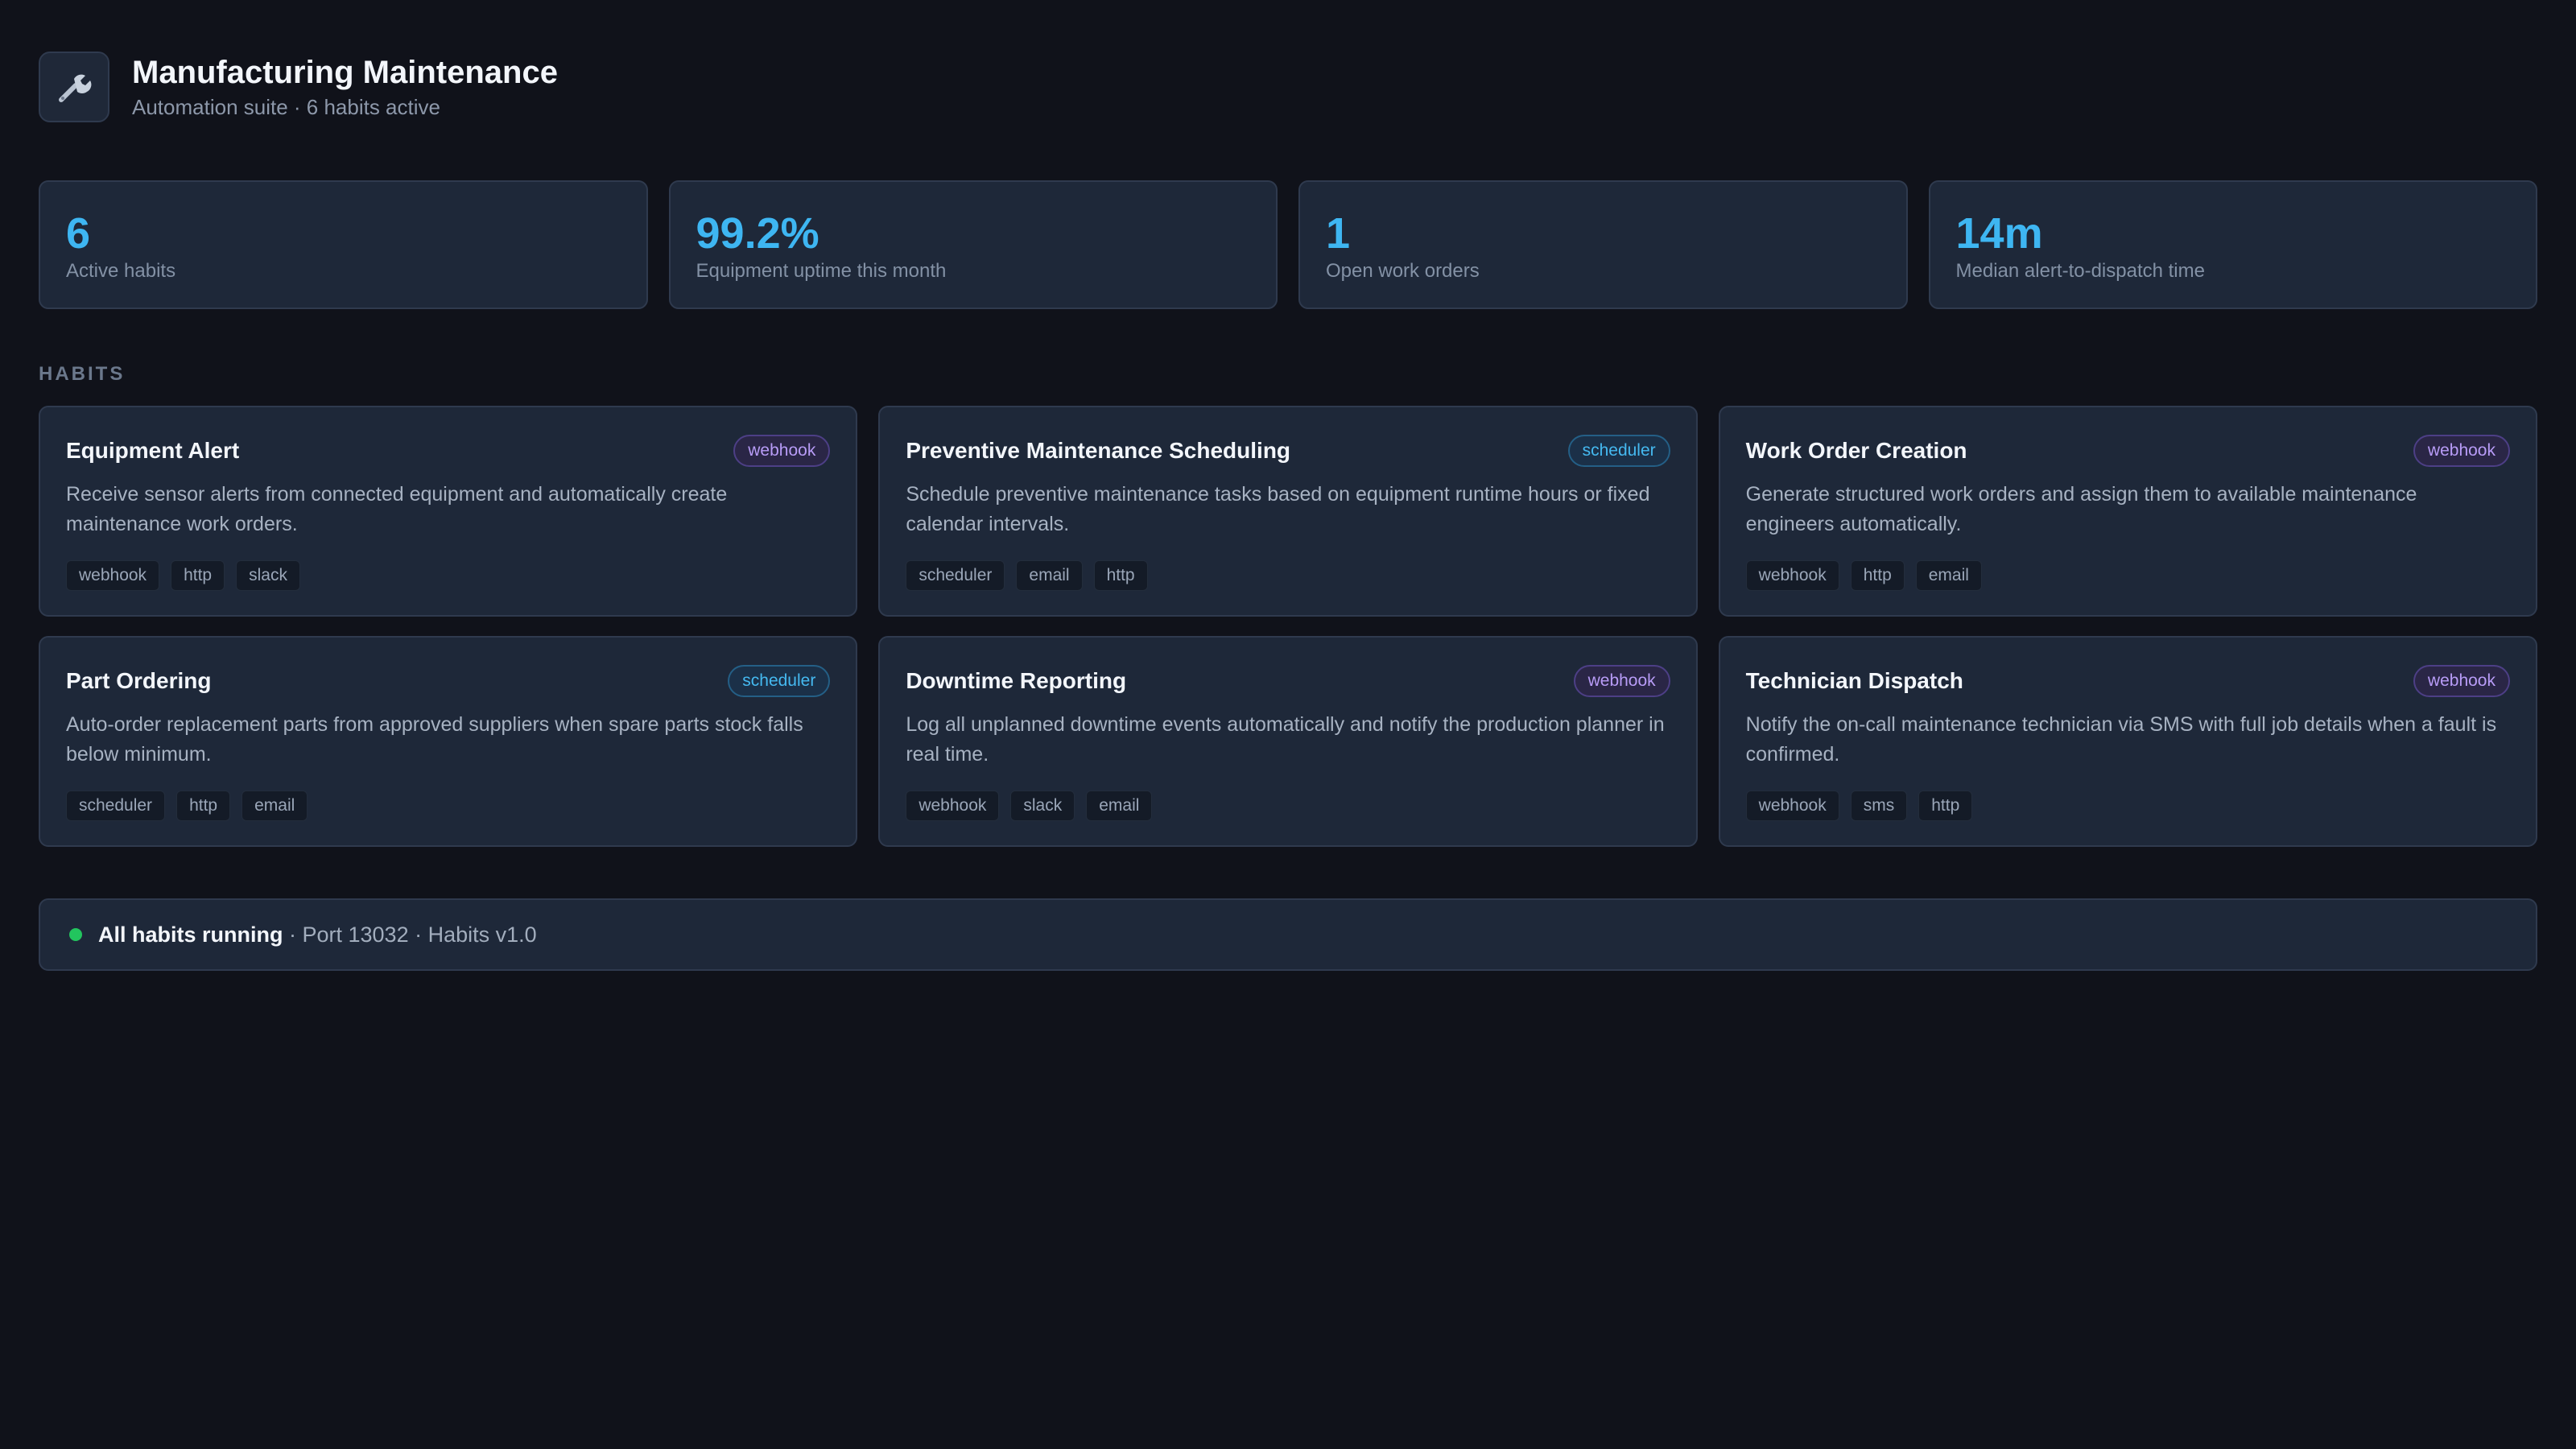  What do you see at coordinates (153, 450) in the screenshot?
I see `habit-title: Equipment Alert` at bounding box center [153, 450].